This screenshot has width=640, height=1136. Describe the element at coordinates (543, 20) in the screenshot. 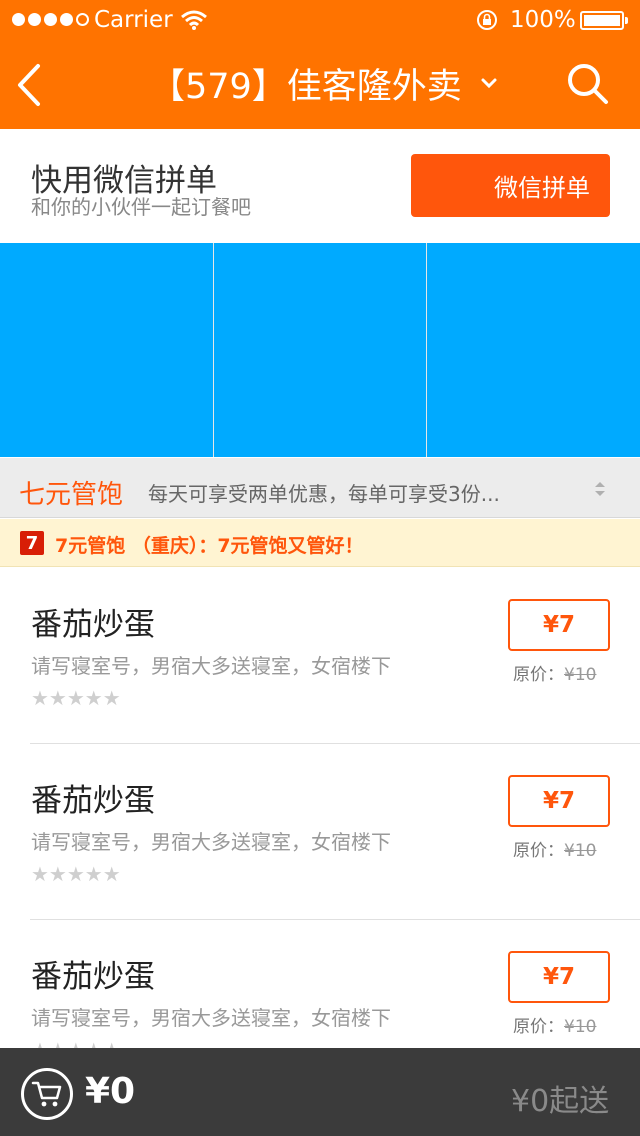

I see `battery-percent: 100%` at that location.